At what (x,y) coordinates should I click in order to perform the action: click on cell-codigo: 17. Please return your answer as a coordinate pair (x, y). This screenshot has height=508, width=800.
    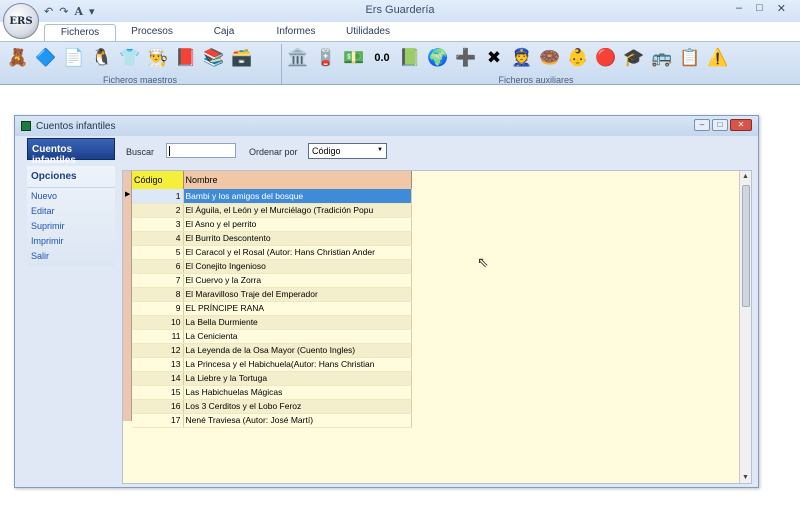
    Looking at the image, I should click on (158, 420).